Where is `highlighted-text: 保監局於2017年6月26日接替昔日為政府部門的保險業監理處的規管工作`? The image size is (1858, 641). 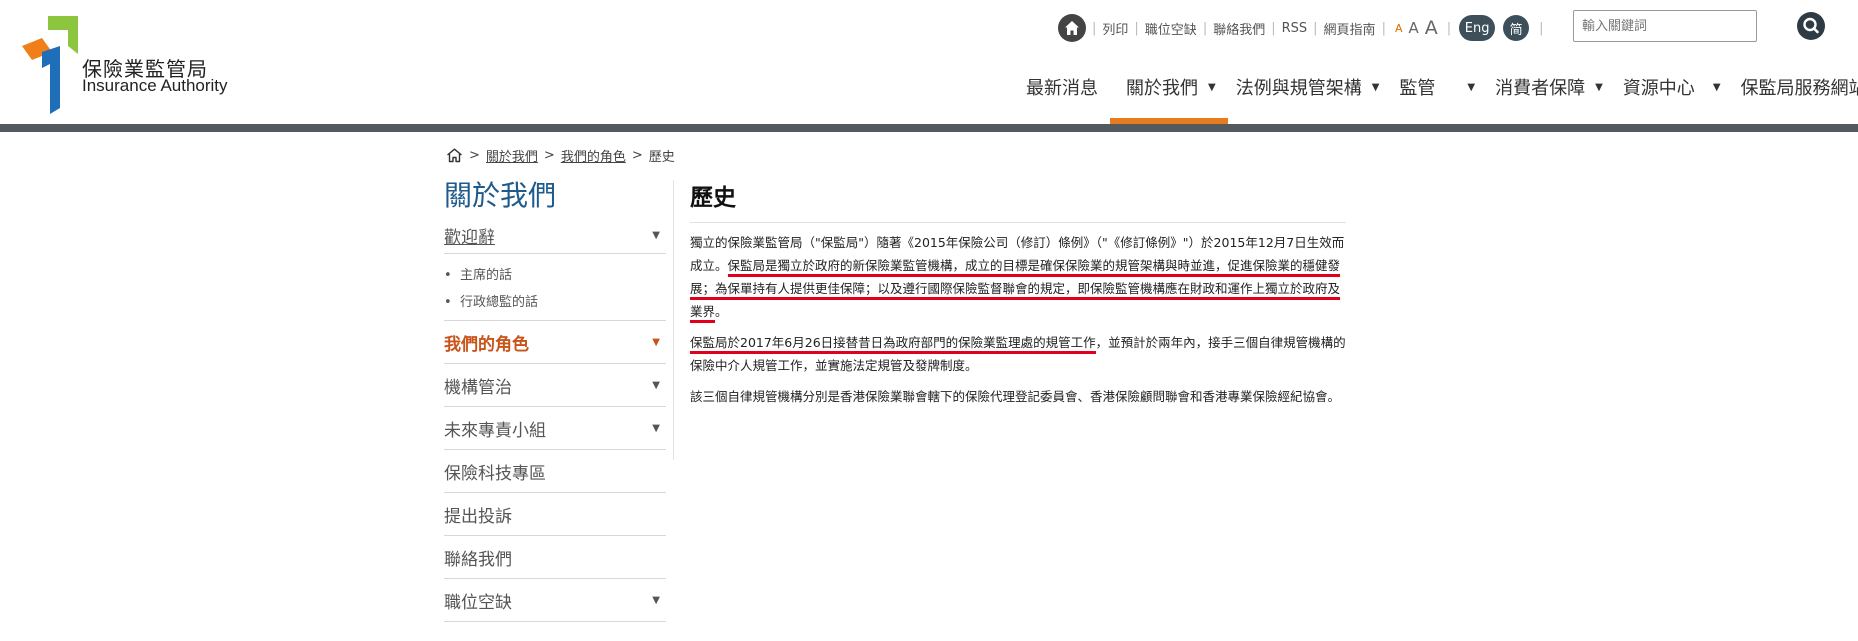
highlighted-text: 保監局於2017年6月26日接替昔日為政府部門的保險業監理處的規管工作 is located at coordinates (893, 344).